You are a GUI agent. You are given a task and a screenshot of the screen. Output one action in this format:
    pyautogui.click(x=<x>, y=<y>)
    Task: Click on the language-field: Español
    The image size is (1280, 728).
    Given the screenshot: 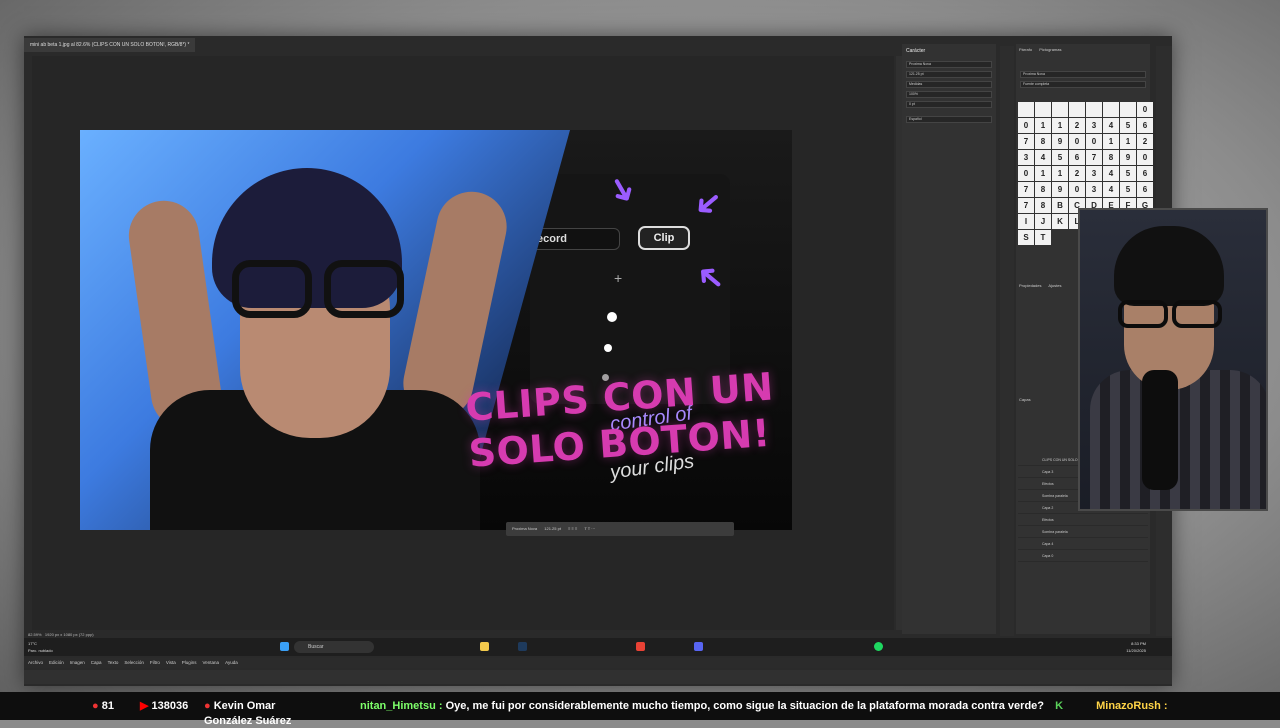 What is the action you would take?
    pyautogui.click(x=949, y=119)
    